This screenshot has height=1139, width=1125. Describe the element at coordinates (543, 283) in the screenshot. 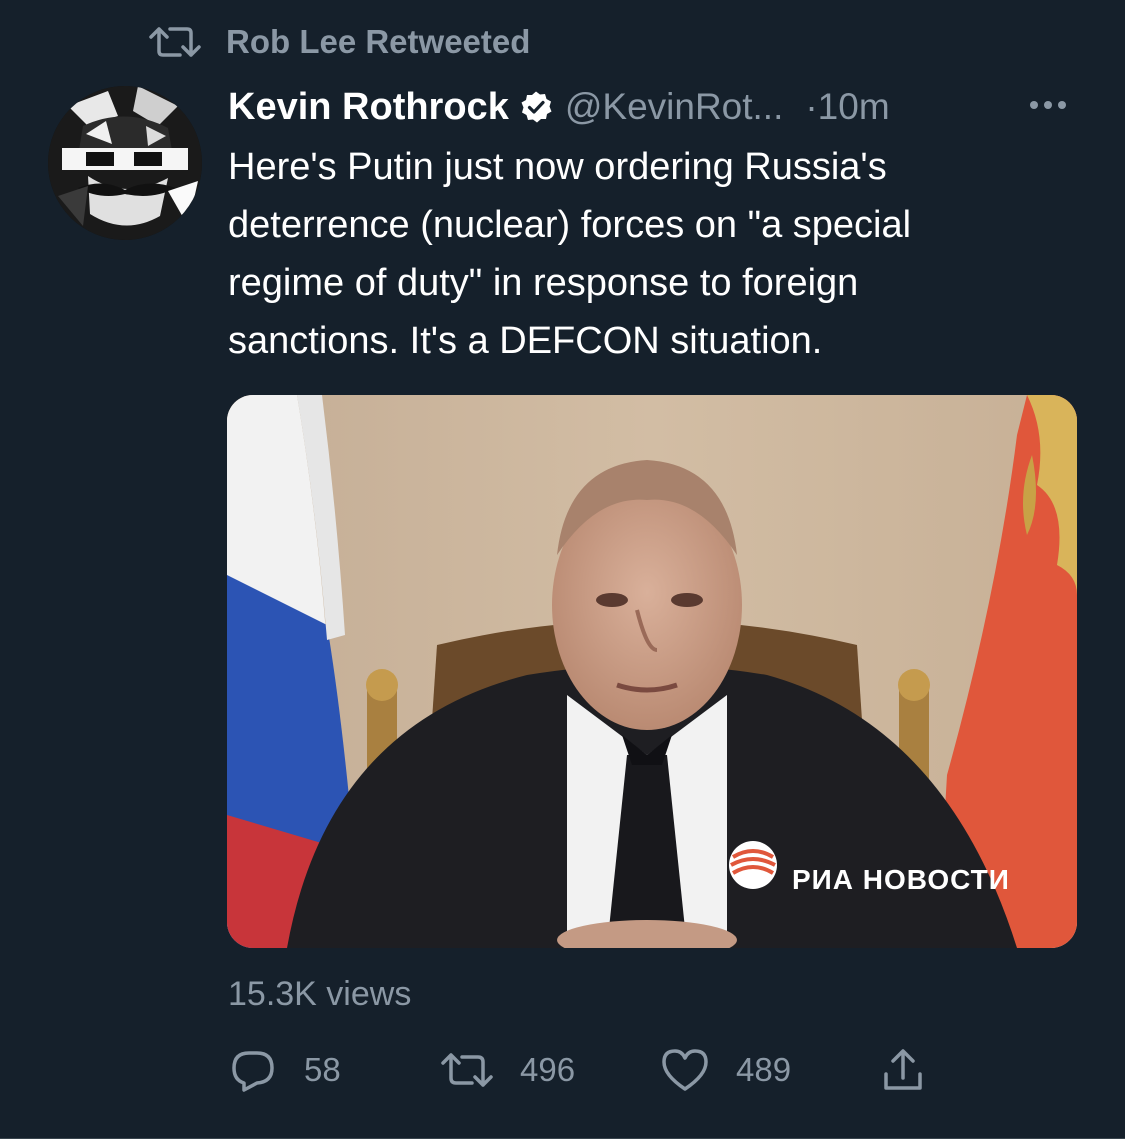

I see `tweet-text-line: regime of duty" in response to foreign` at that location.